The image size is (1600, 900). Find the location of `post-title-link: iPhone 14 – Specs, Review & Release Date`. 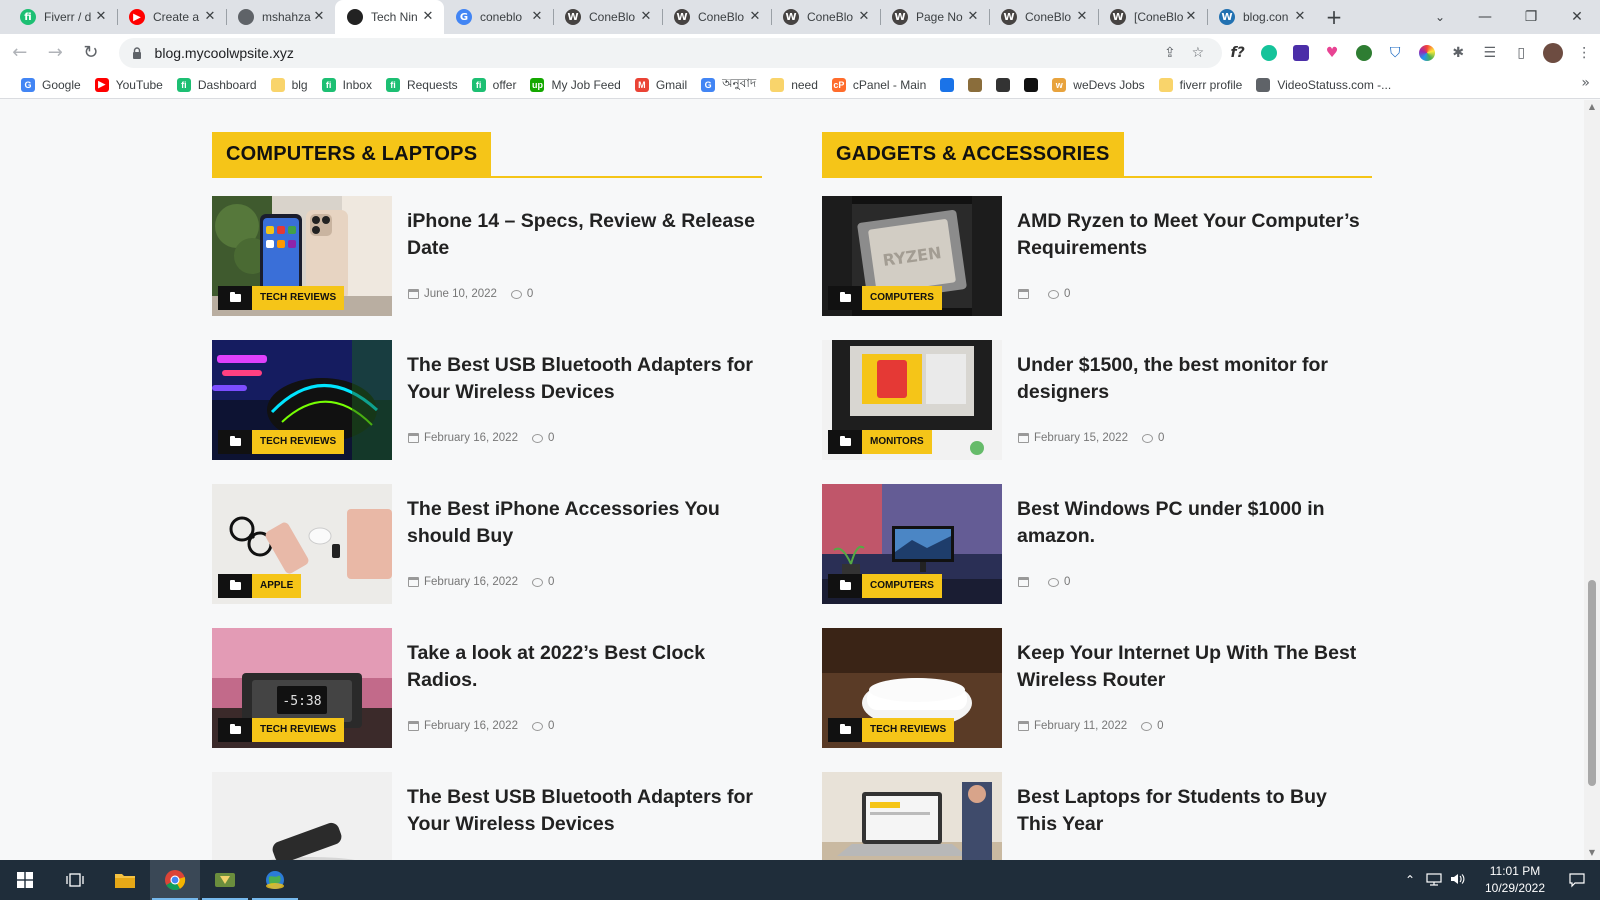

post-title-link: iPhone 14 – Specs, Review & Release Date is located at coordinates (582, 235).